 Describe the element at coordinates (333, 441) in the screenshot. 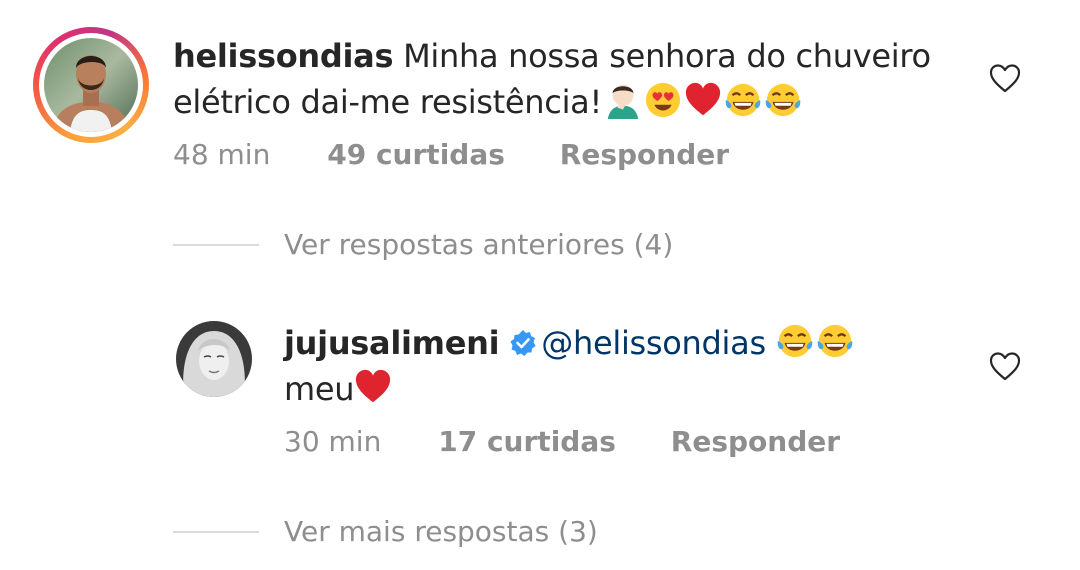

I see `reply-time: 30 min` at that location.